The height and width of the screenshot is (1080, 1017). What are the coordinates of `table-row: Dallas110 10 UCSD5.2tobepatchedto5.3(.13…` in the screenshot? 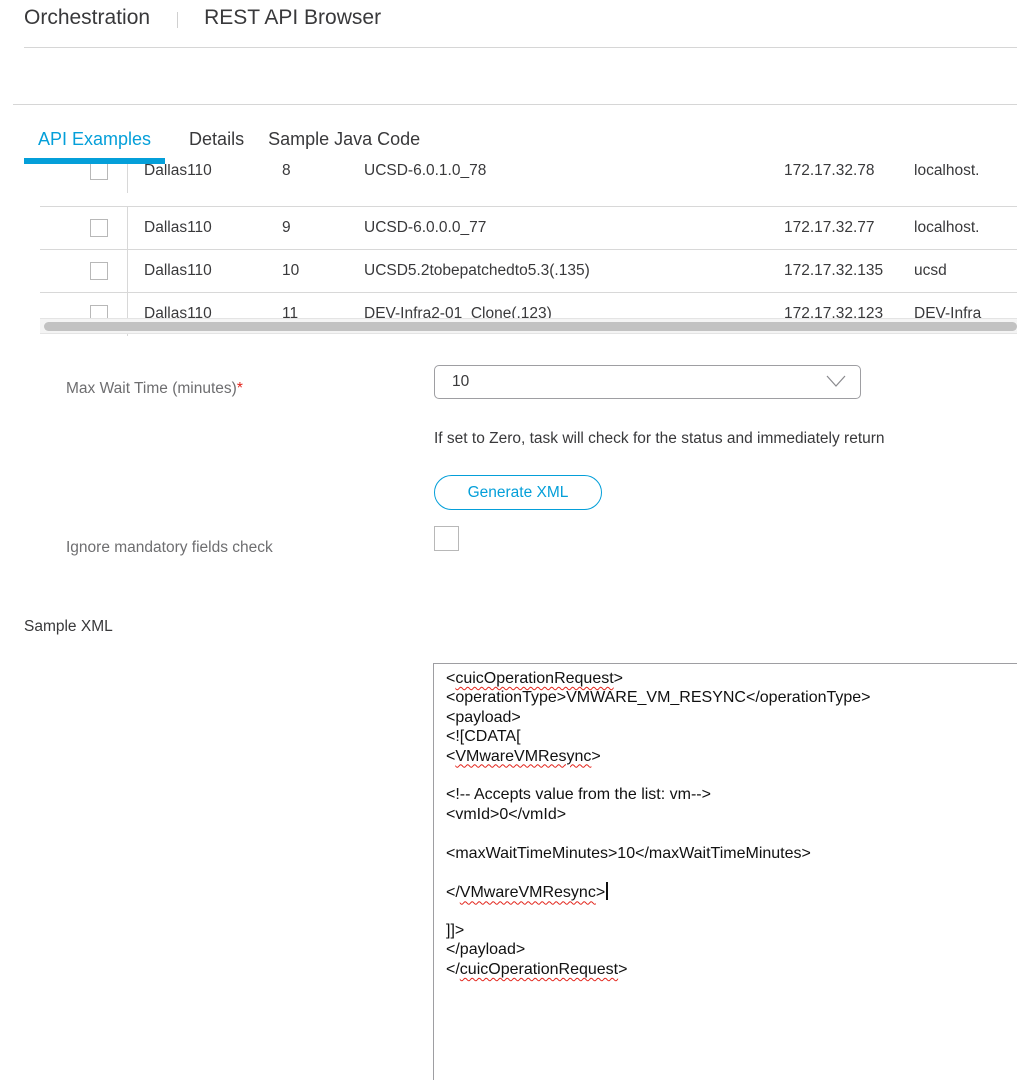 It's located at (528, 271).